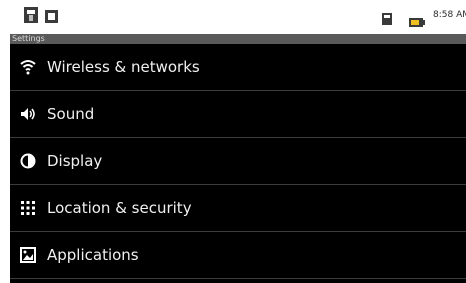  Describe the element at coordinates (28, 67) in the screenshot. I see `wifi-icon` at that location.